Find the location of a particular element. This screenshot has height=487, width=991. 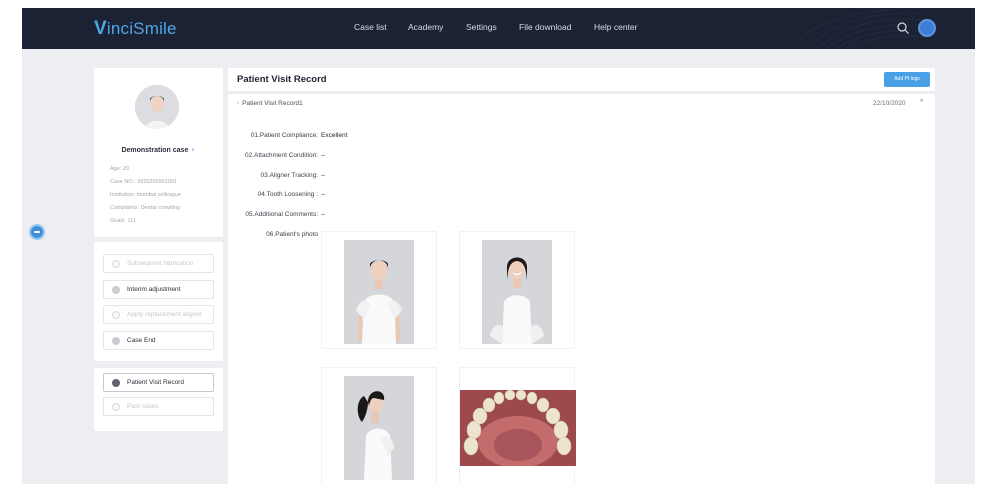

patient-photo-smile is located at coordinates (517, 290).